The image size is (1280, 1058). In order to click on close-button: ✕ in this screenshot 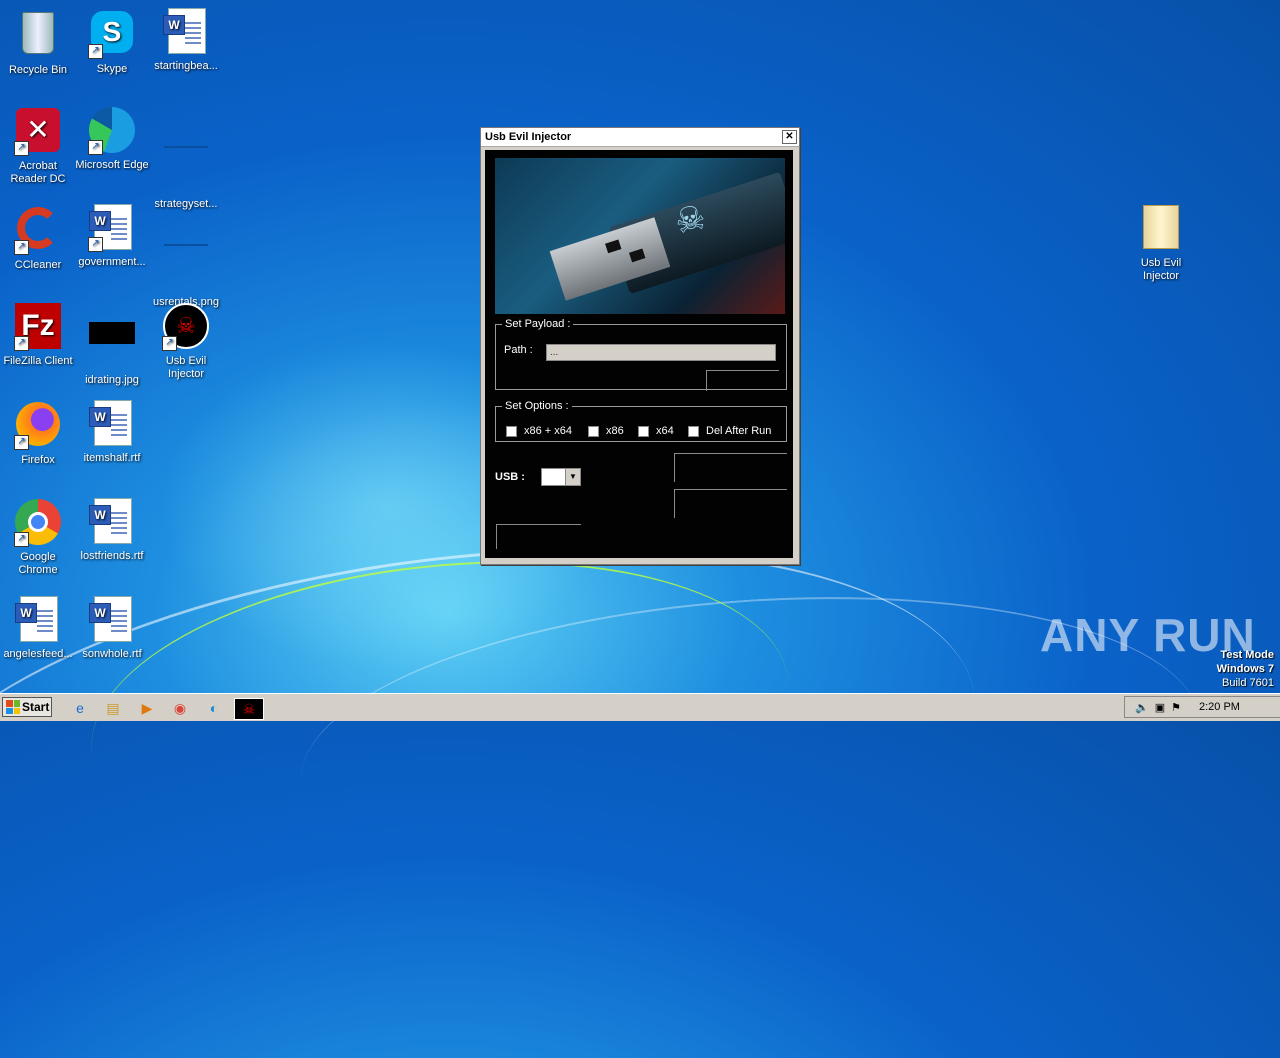, I will do `click(789, 137)`.